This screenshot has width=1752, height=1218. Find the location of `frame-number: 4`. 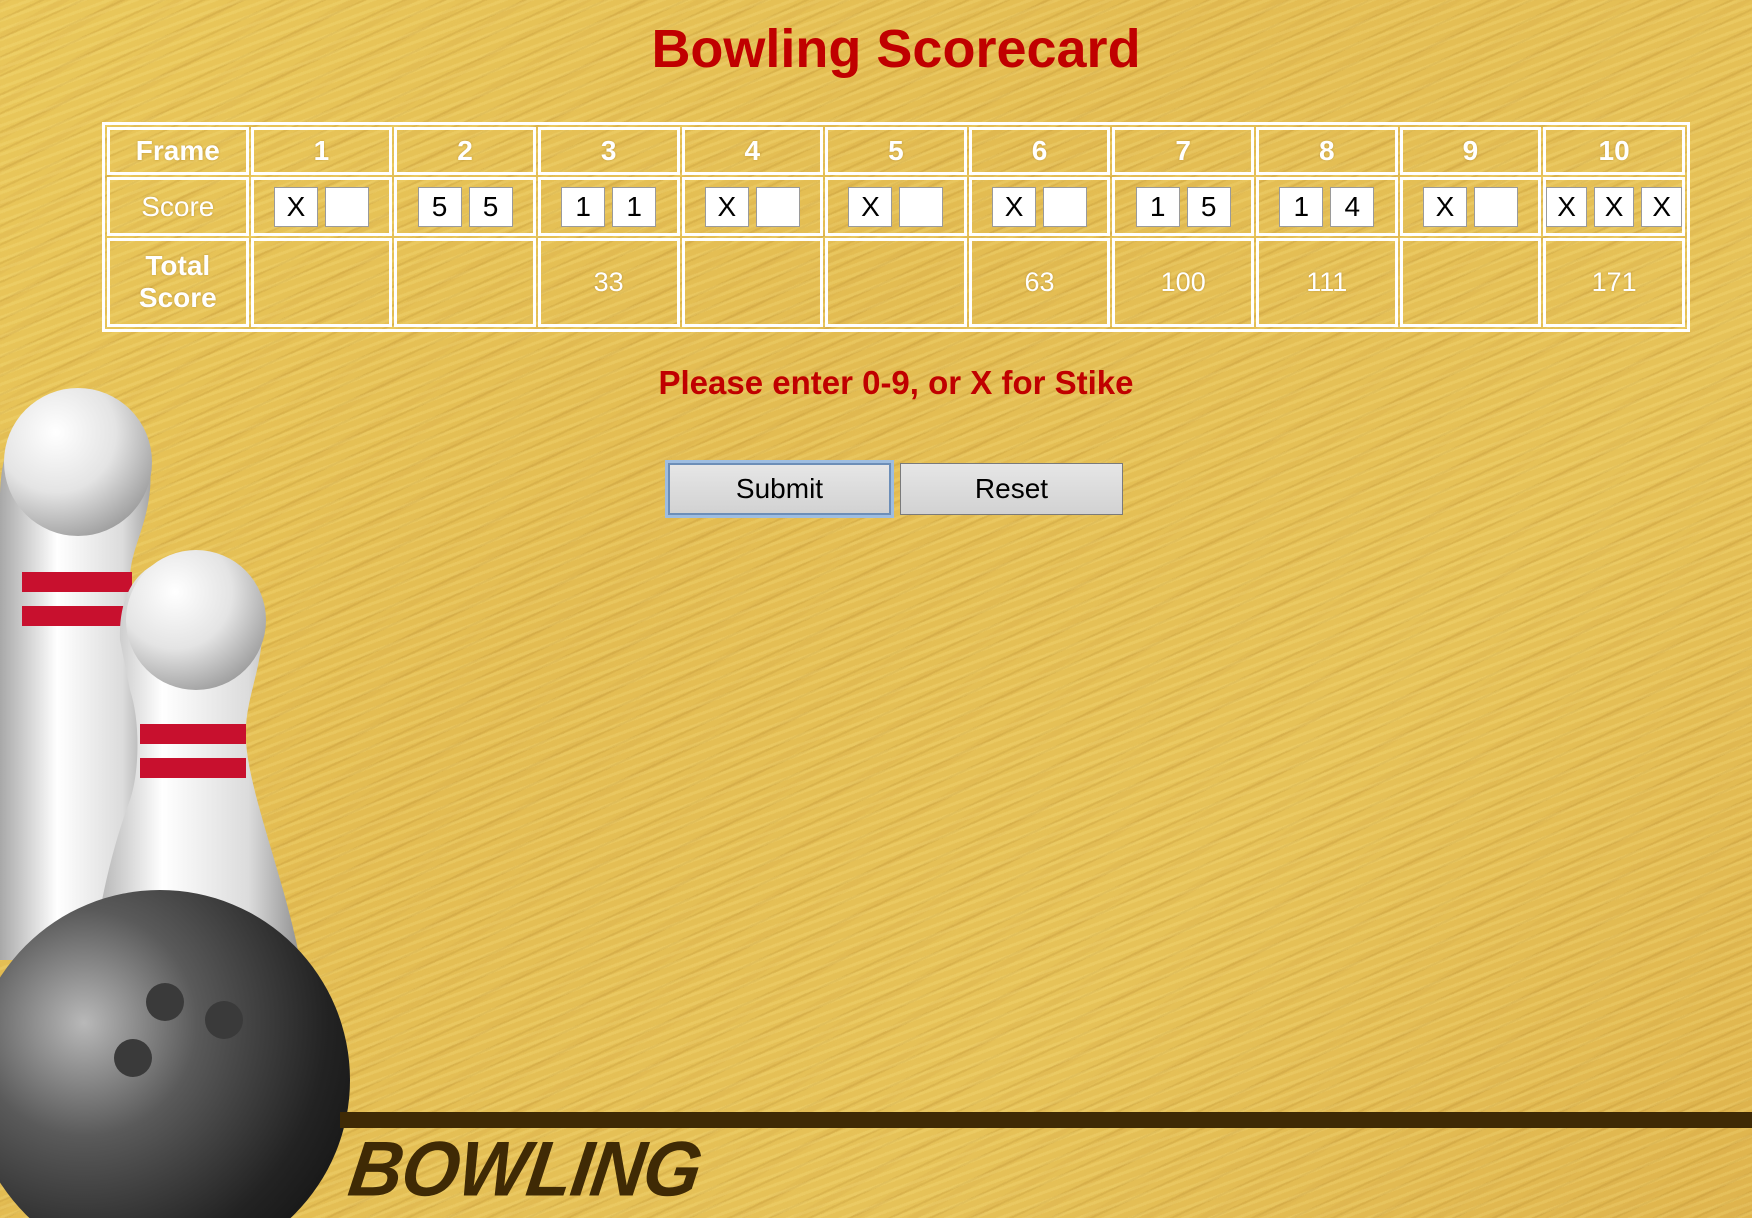

frame-number: 4 is located at coordinates (752, 151).